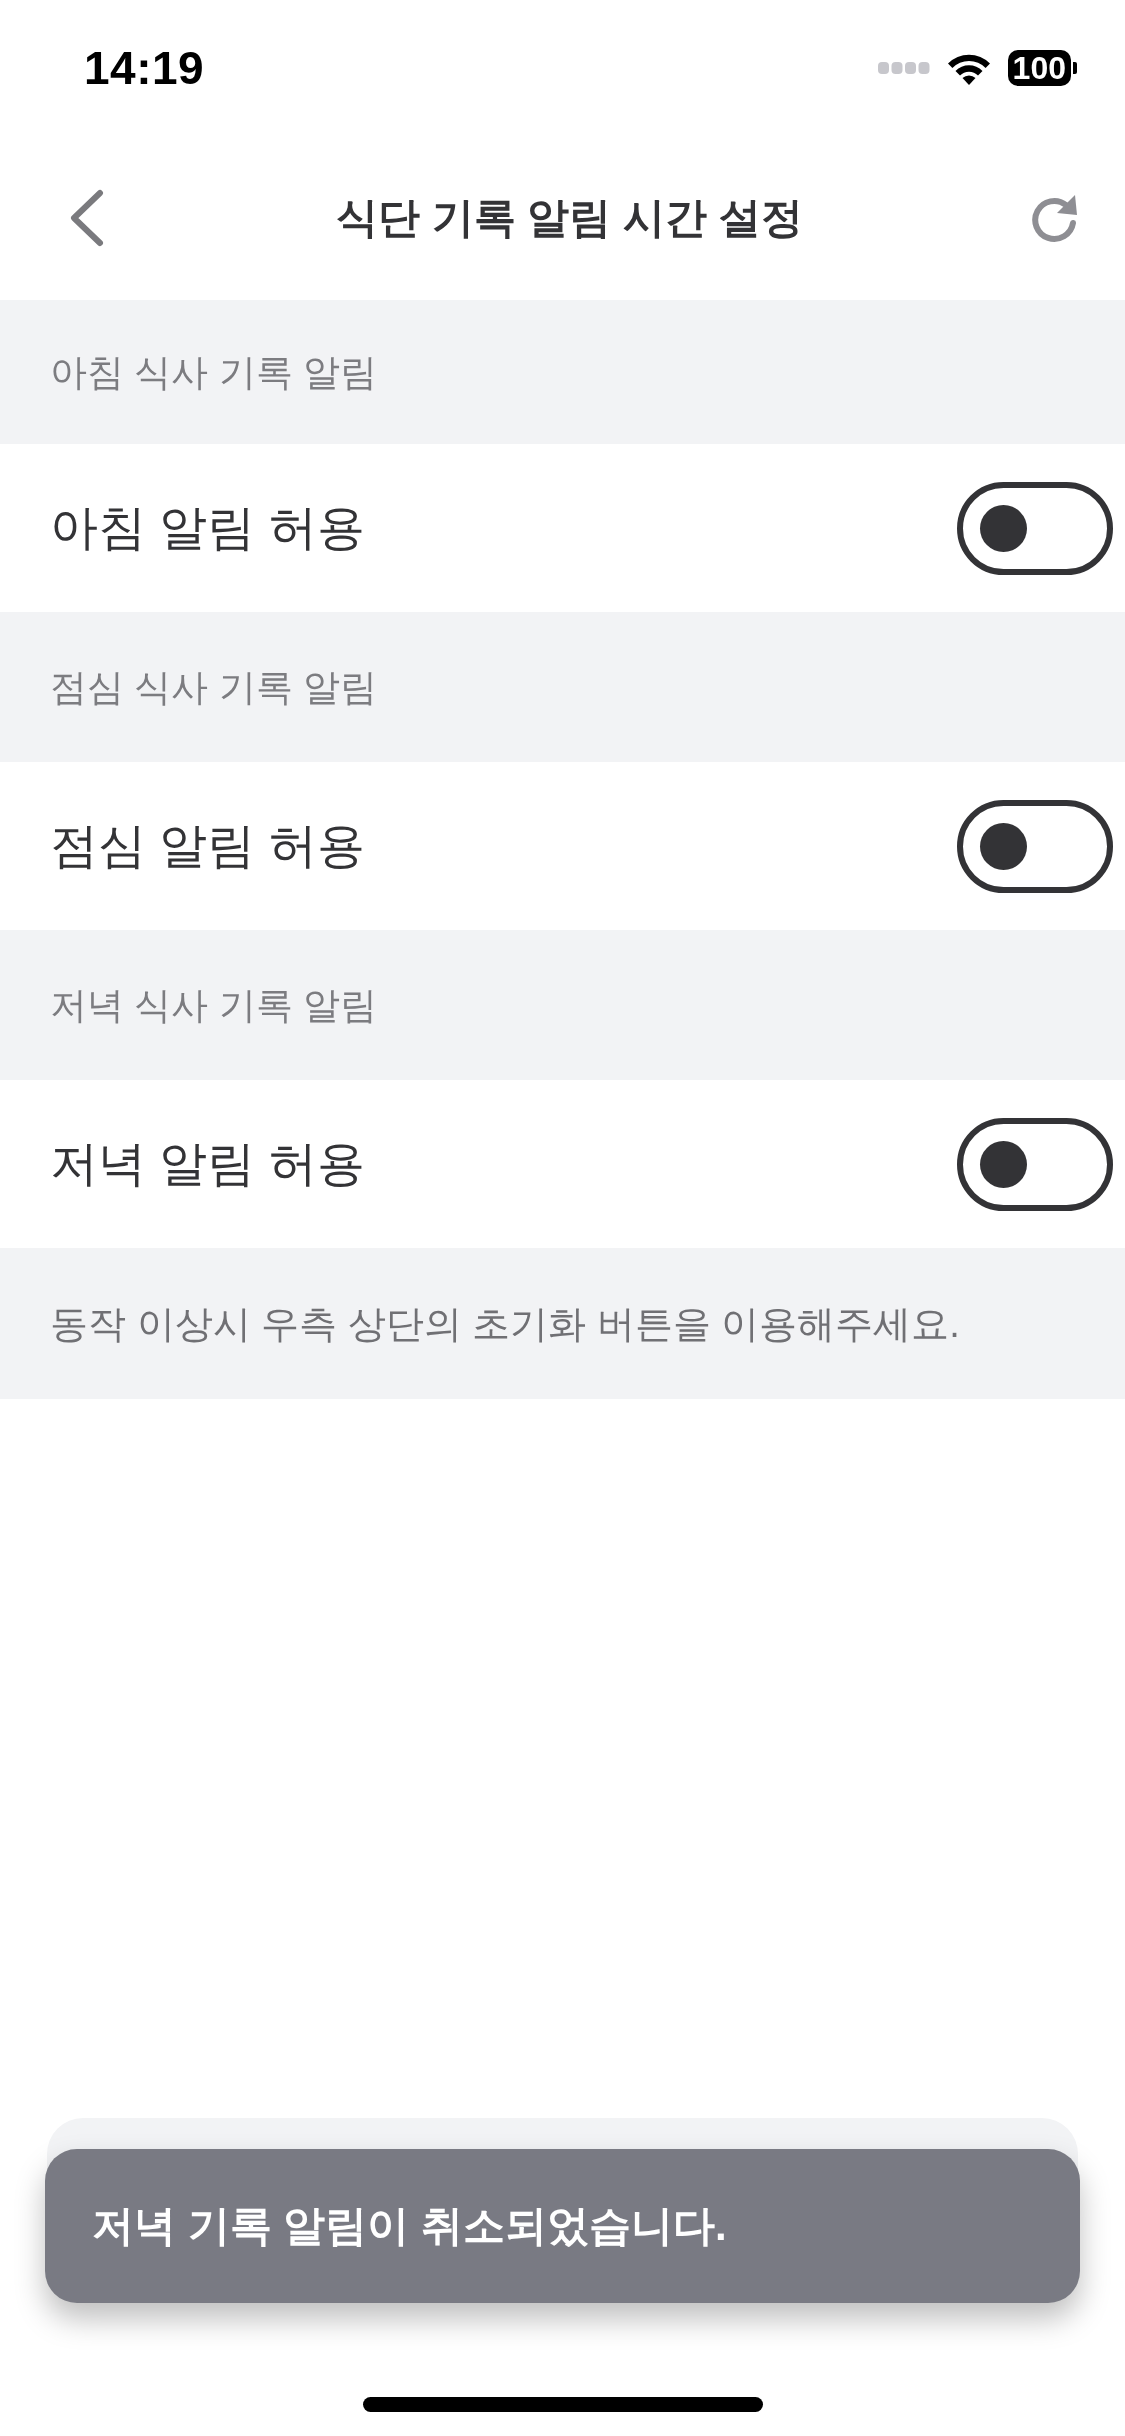 The image size is (1125, 2436). I want to click on toast-text: 저녁 기록 알림이 취소되었습니다., so click(409, 2226).